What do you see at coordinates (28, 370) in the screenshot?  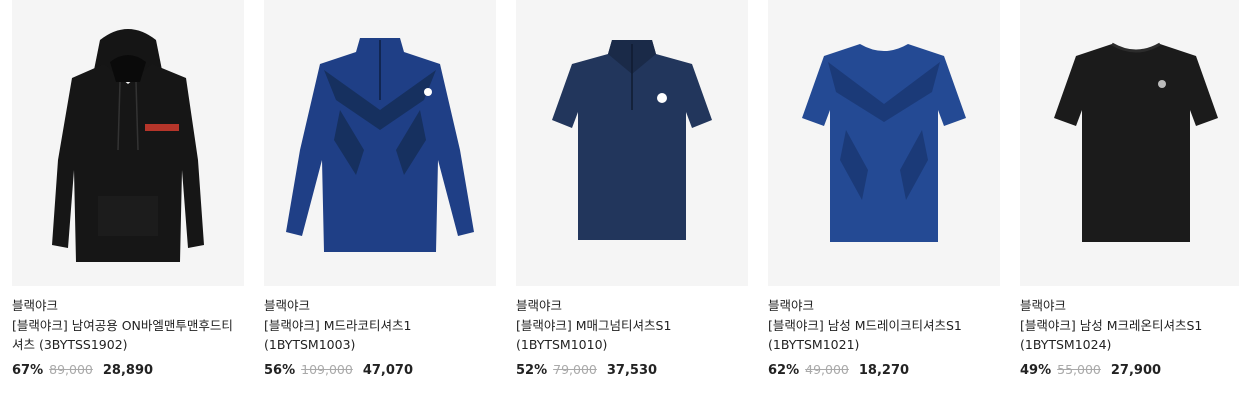 I see `discount-rate: 67%` at bounding box center [28, 370].